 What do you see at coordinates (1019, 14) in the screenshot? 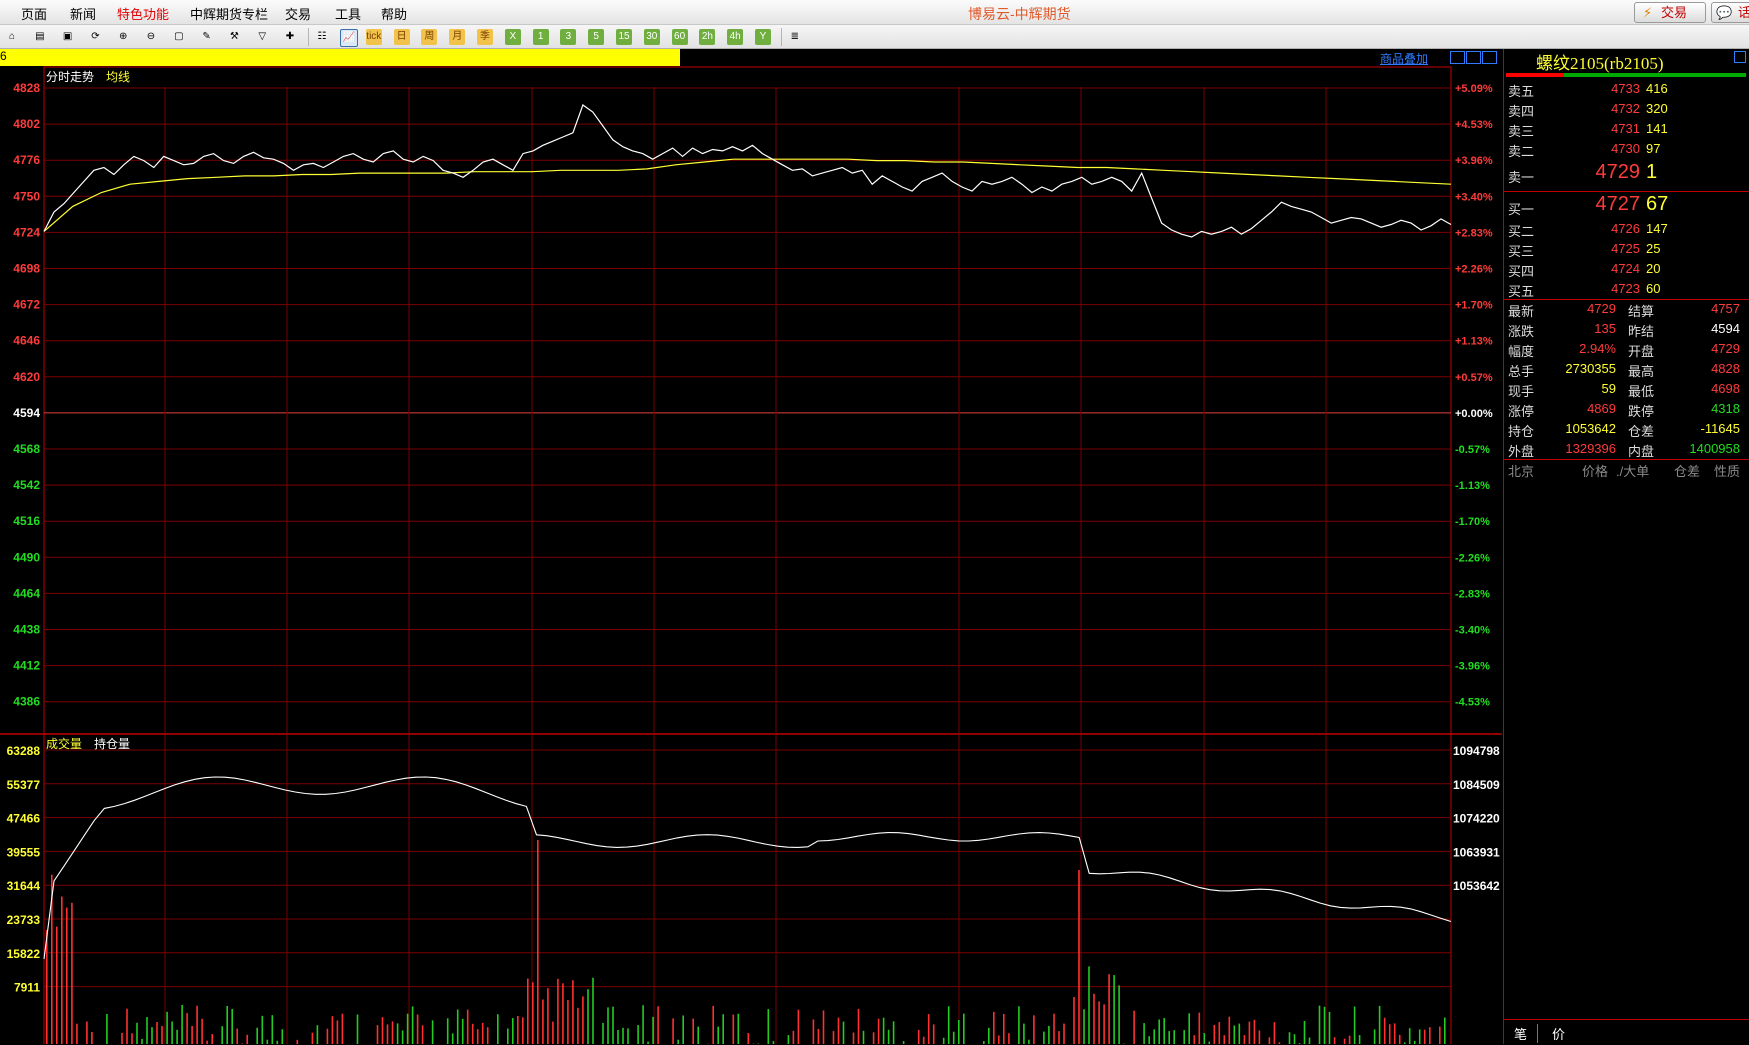
I see `app-title: 博易云-中辉期货` at bounding box center [1019, 14].